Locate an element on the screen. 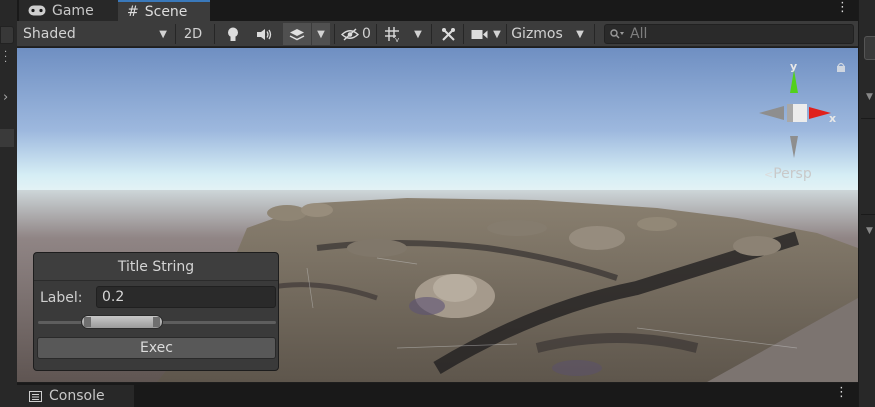  console-list-icon is located at coordinates (35, 396).